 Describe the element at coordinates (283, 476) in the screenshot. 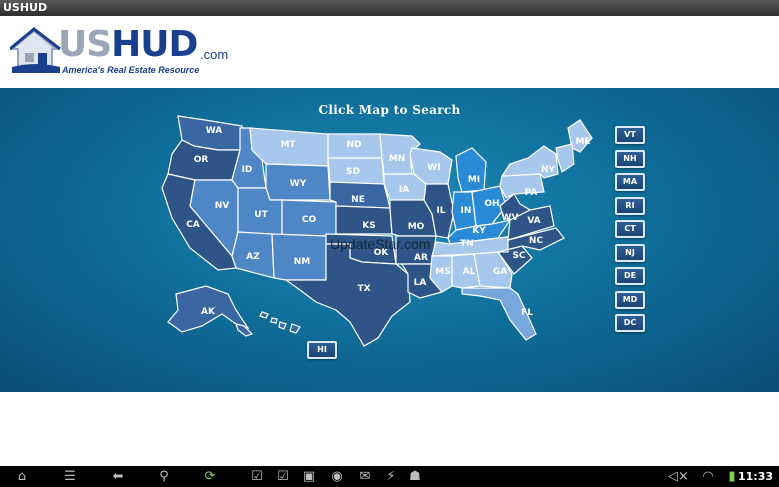

I see `check-icon: ☑` at that location.